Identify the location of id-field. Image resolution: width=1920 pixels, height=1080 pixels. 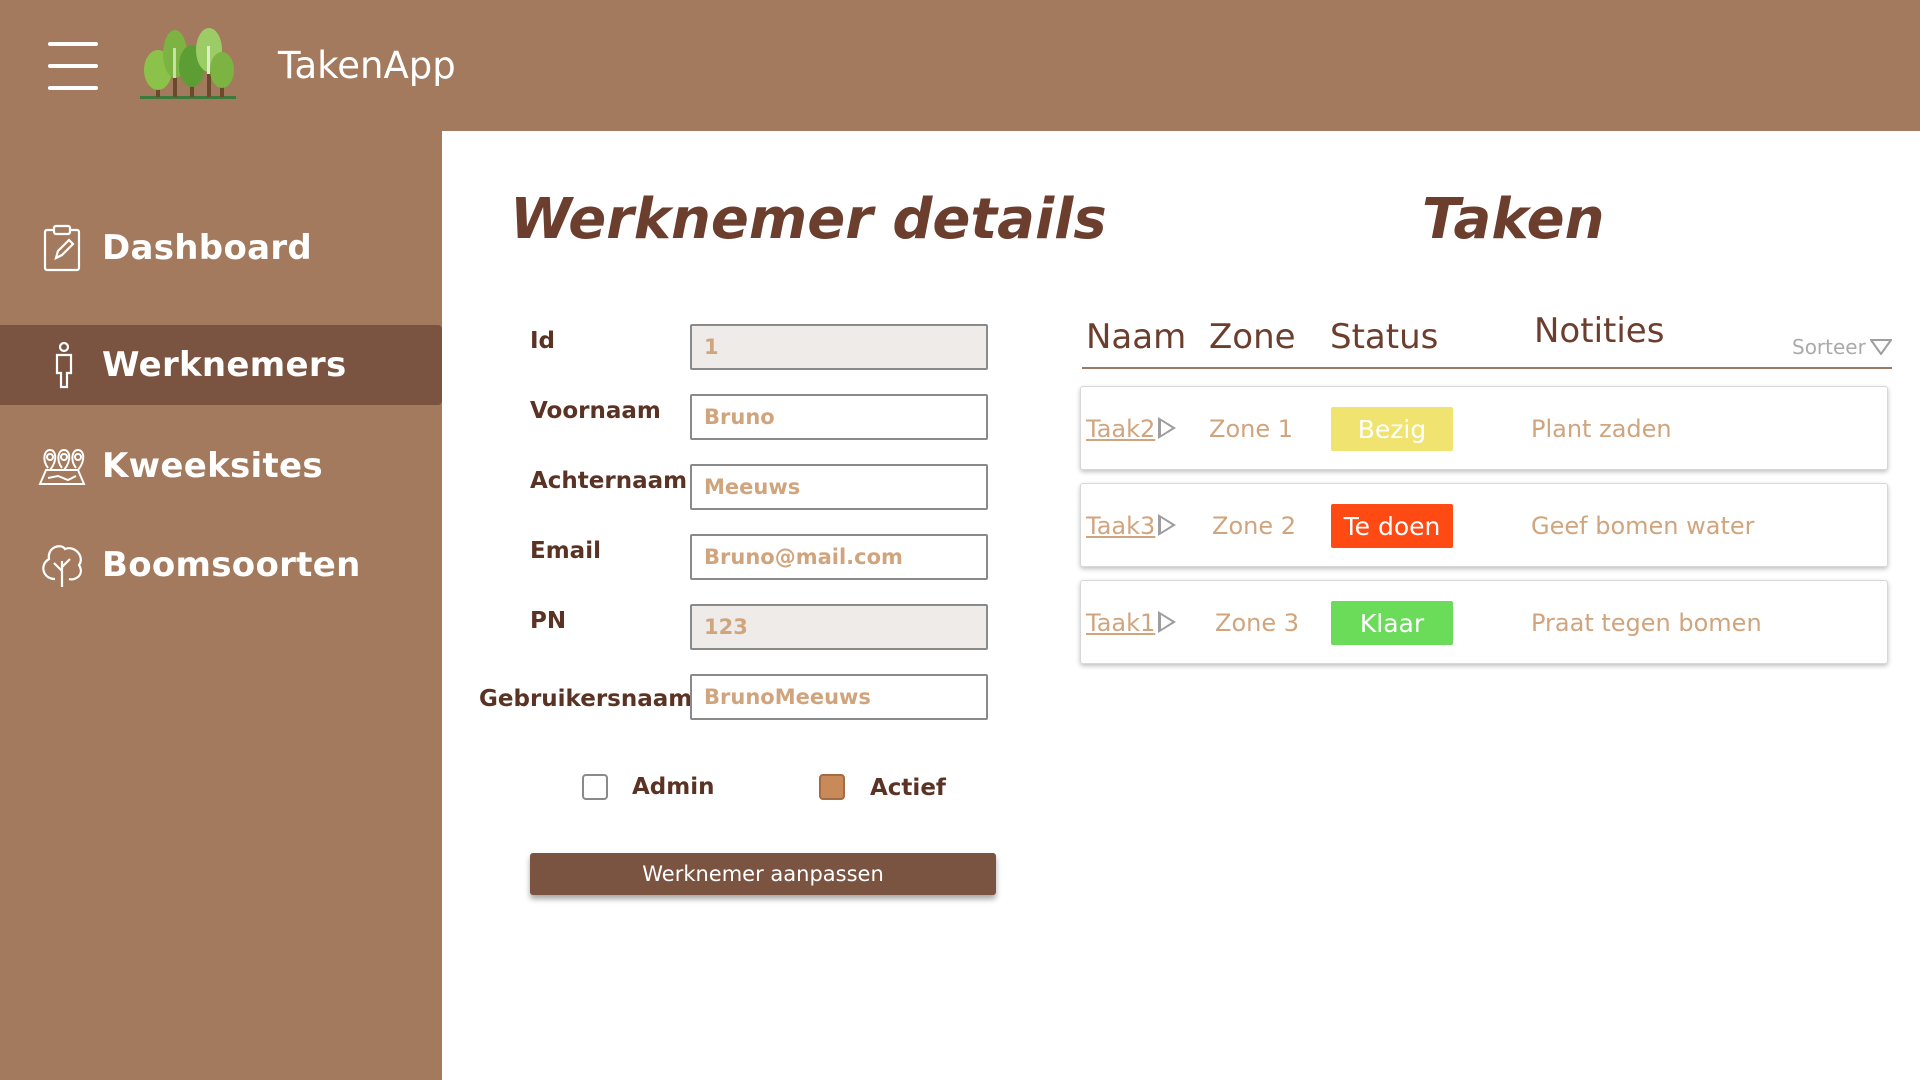
(839, 347).